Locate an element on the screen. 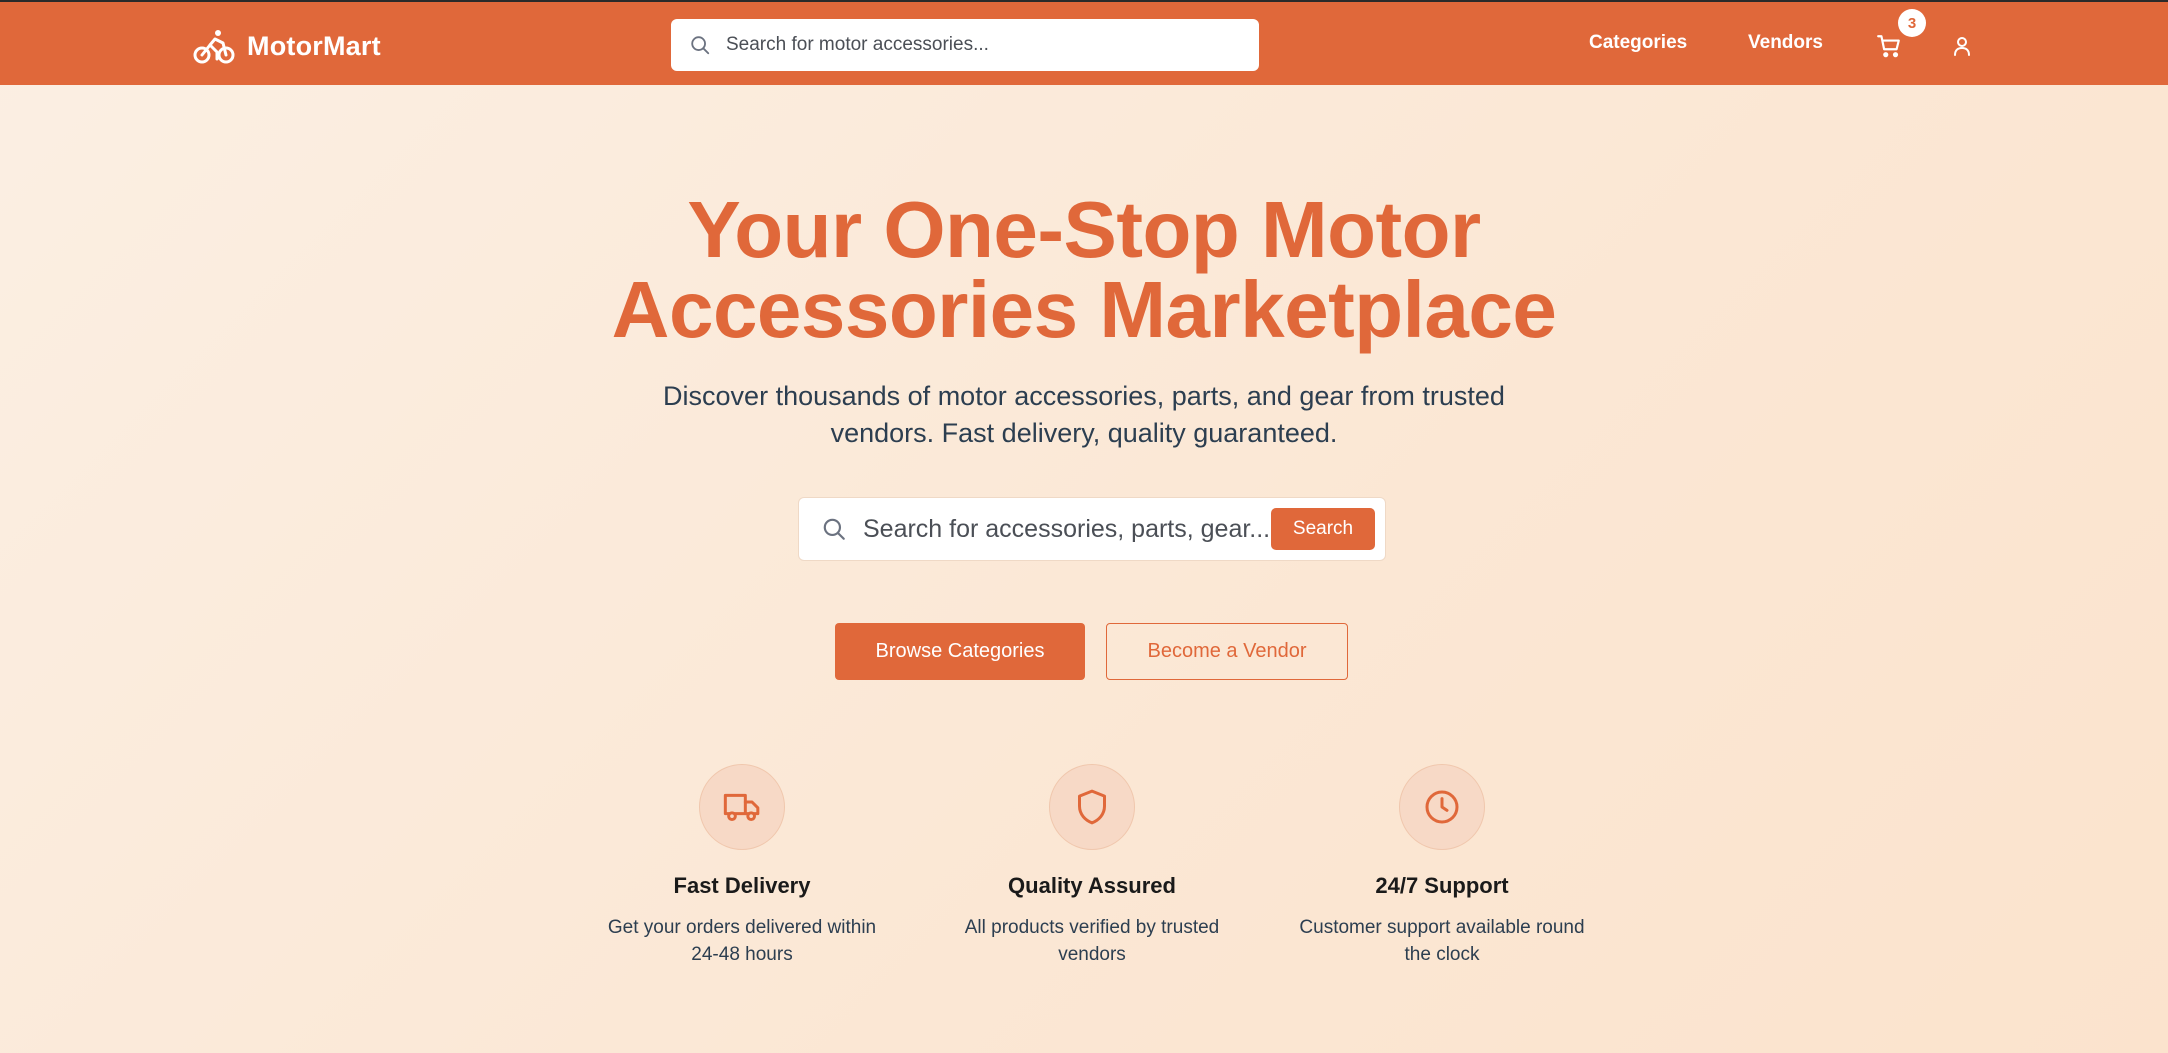 The height and width of the screenshot is (1053, 2168). bike-icon is located at coordinates (214, 47).